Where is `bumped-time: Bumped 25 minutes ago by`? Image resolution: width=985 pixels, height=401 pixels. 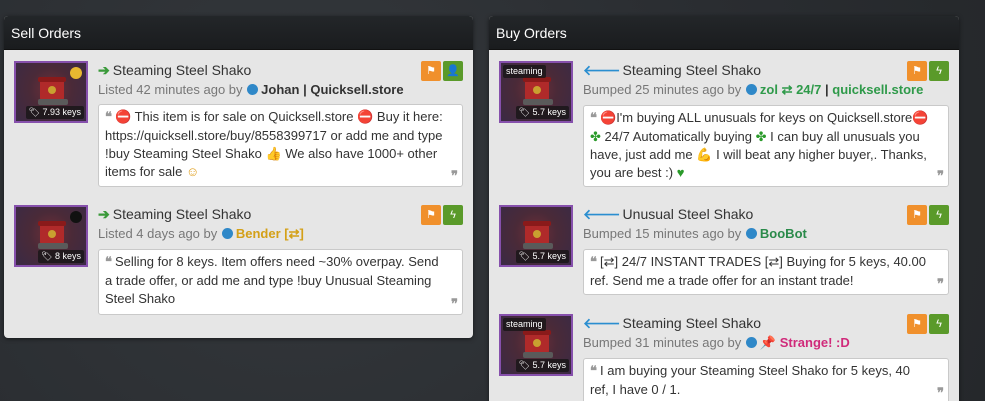 bumped-time: Bumped 25 minutes ago by is located at coordinates (662, 89).